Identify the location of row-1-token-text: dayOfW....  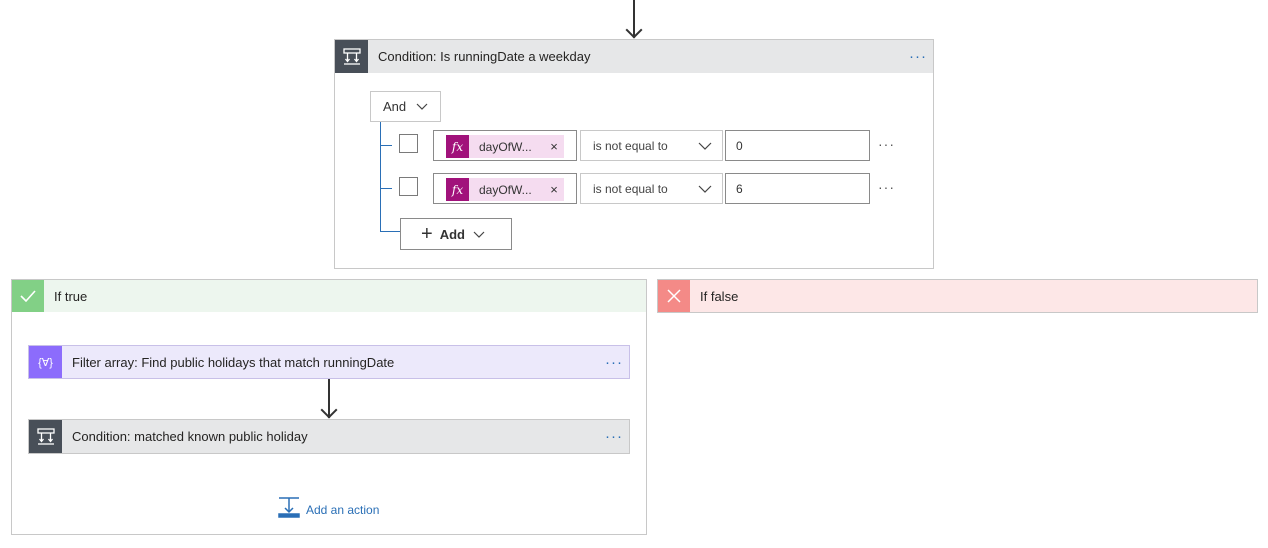
(505, 146).